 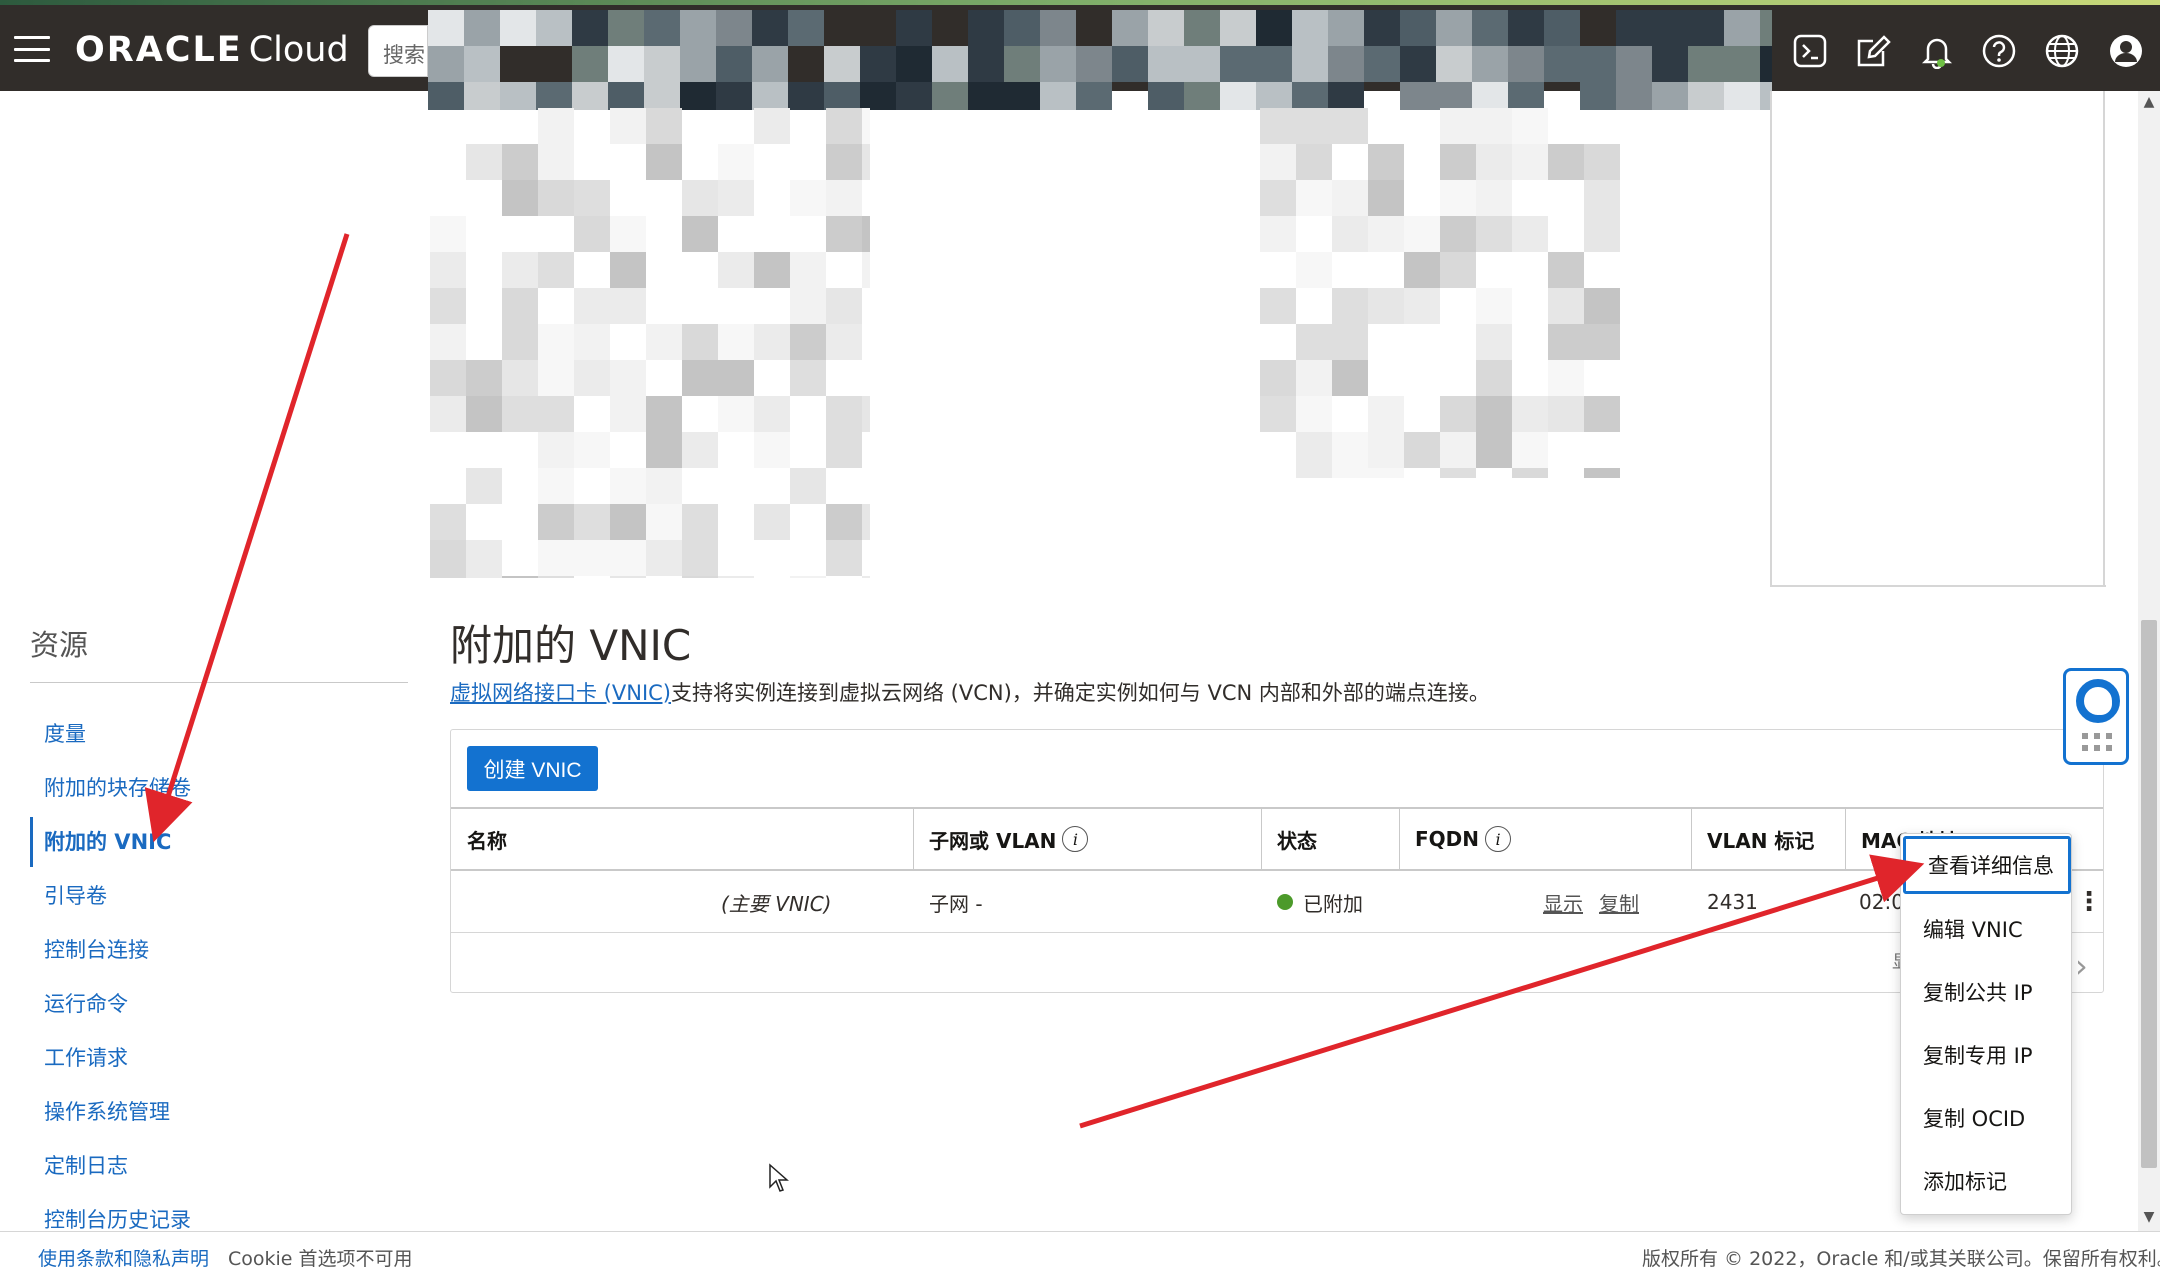 What do you see at coordinates (2081, 966) in the screenshot?
I see `next-page-chevron-icon: ›` at bounding box center [2081, 966].